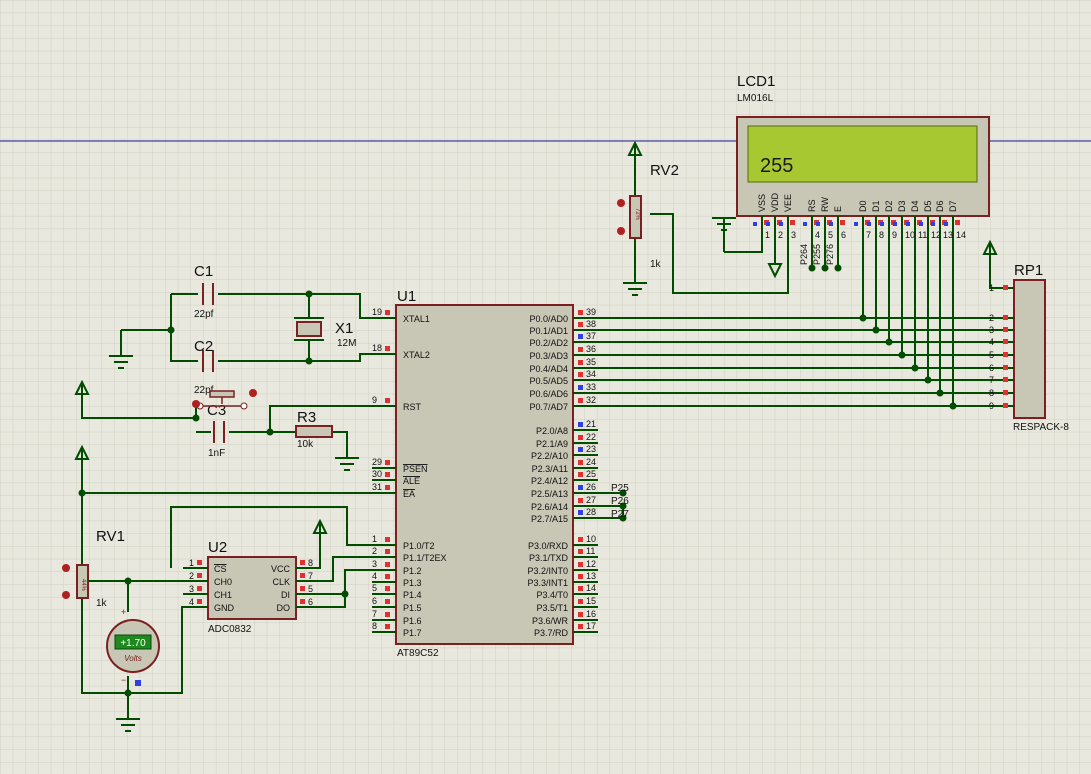 Image resolution: width=1091 pixels, height=774 pixels. Describe the element at coordinates (762, 203) in the screenshot. I see `lcd-pin-label: VSS` at that location.